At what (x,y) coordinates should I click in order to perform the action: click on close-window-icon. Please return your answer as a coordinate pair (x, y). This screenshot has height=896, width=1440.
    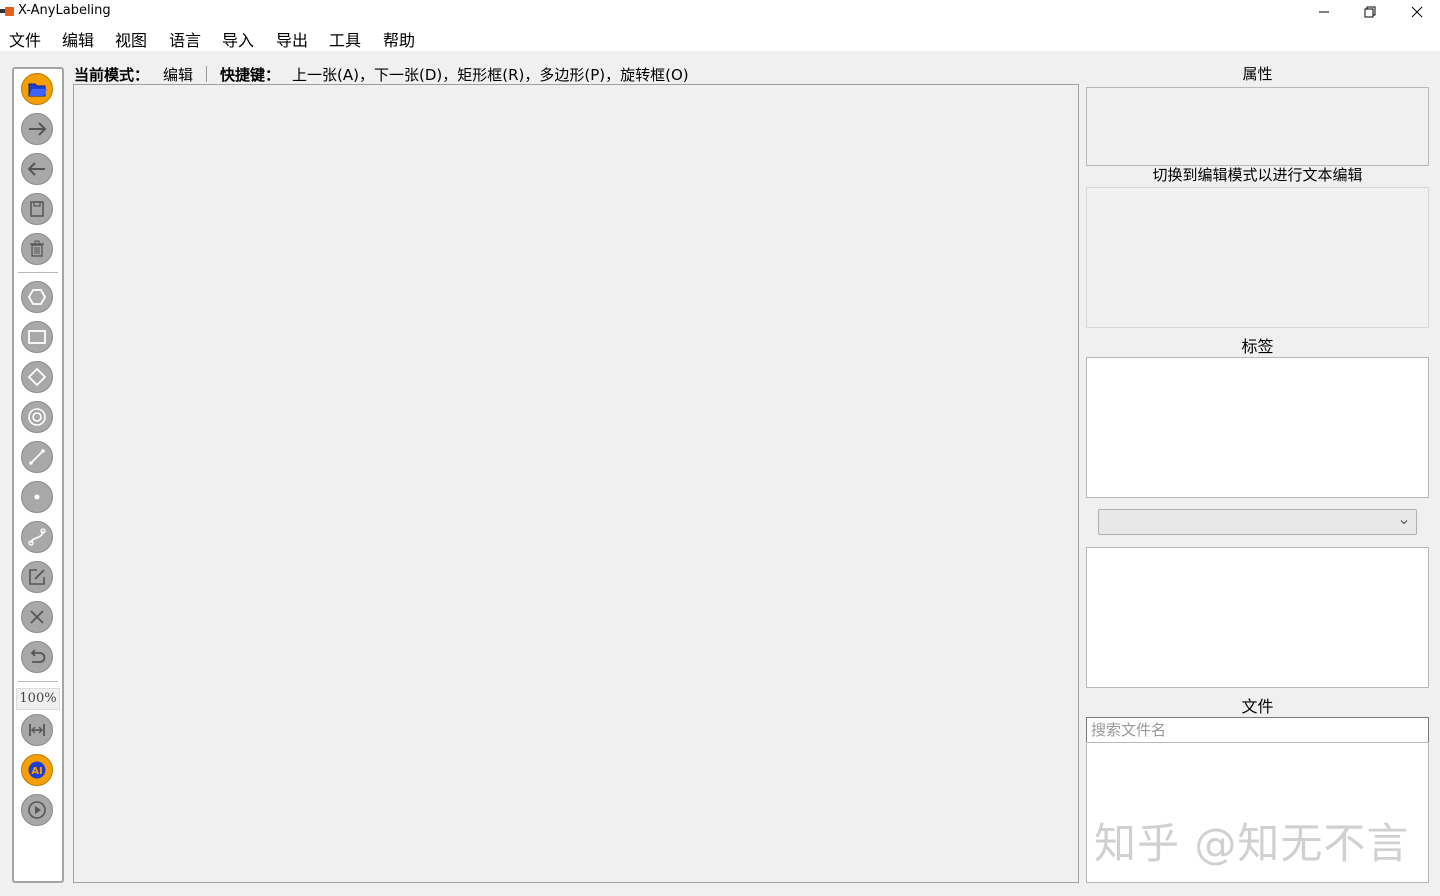
    Looking at the image, I should click on (1417, 12).